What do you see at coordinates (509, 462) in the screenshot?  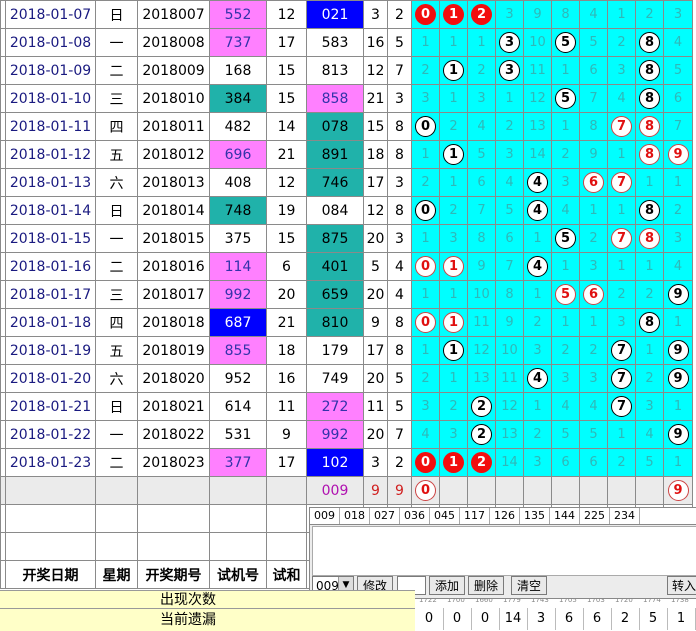 I see `distribution-cell: 14` at bounding box center [509, 462].